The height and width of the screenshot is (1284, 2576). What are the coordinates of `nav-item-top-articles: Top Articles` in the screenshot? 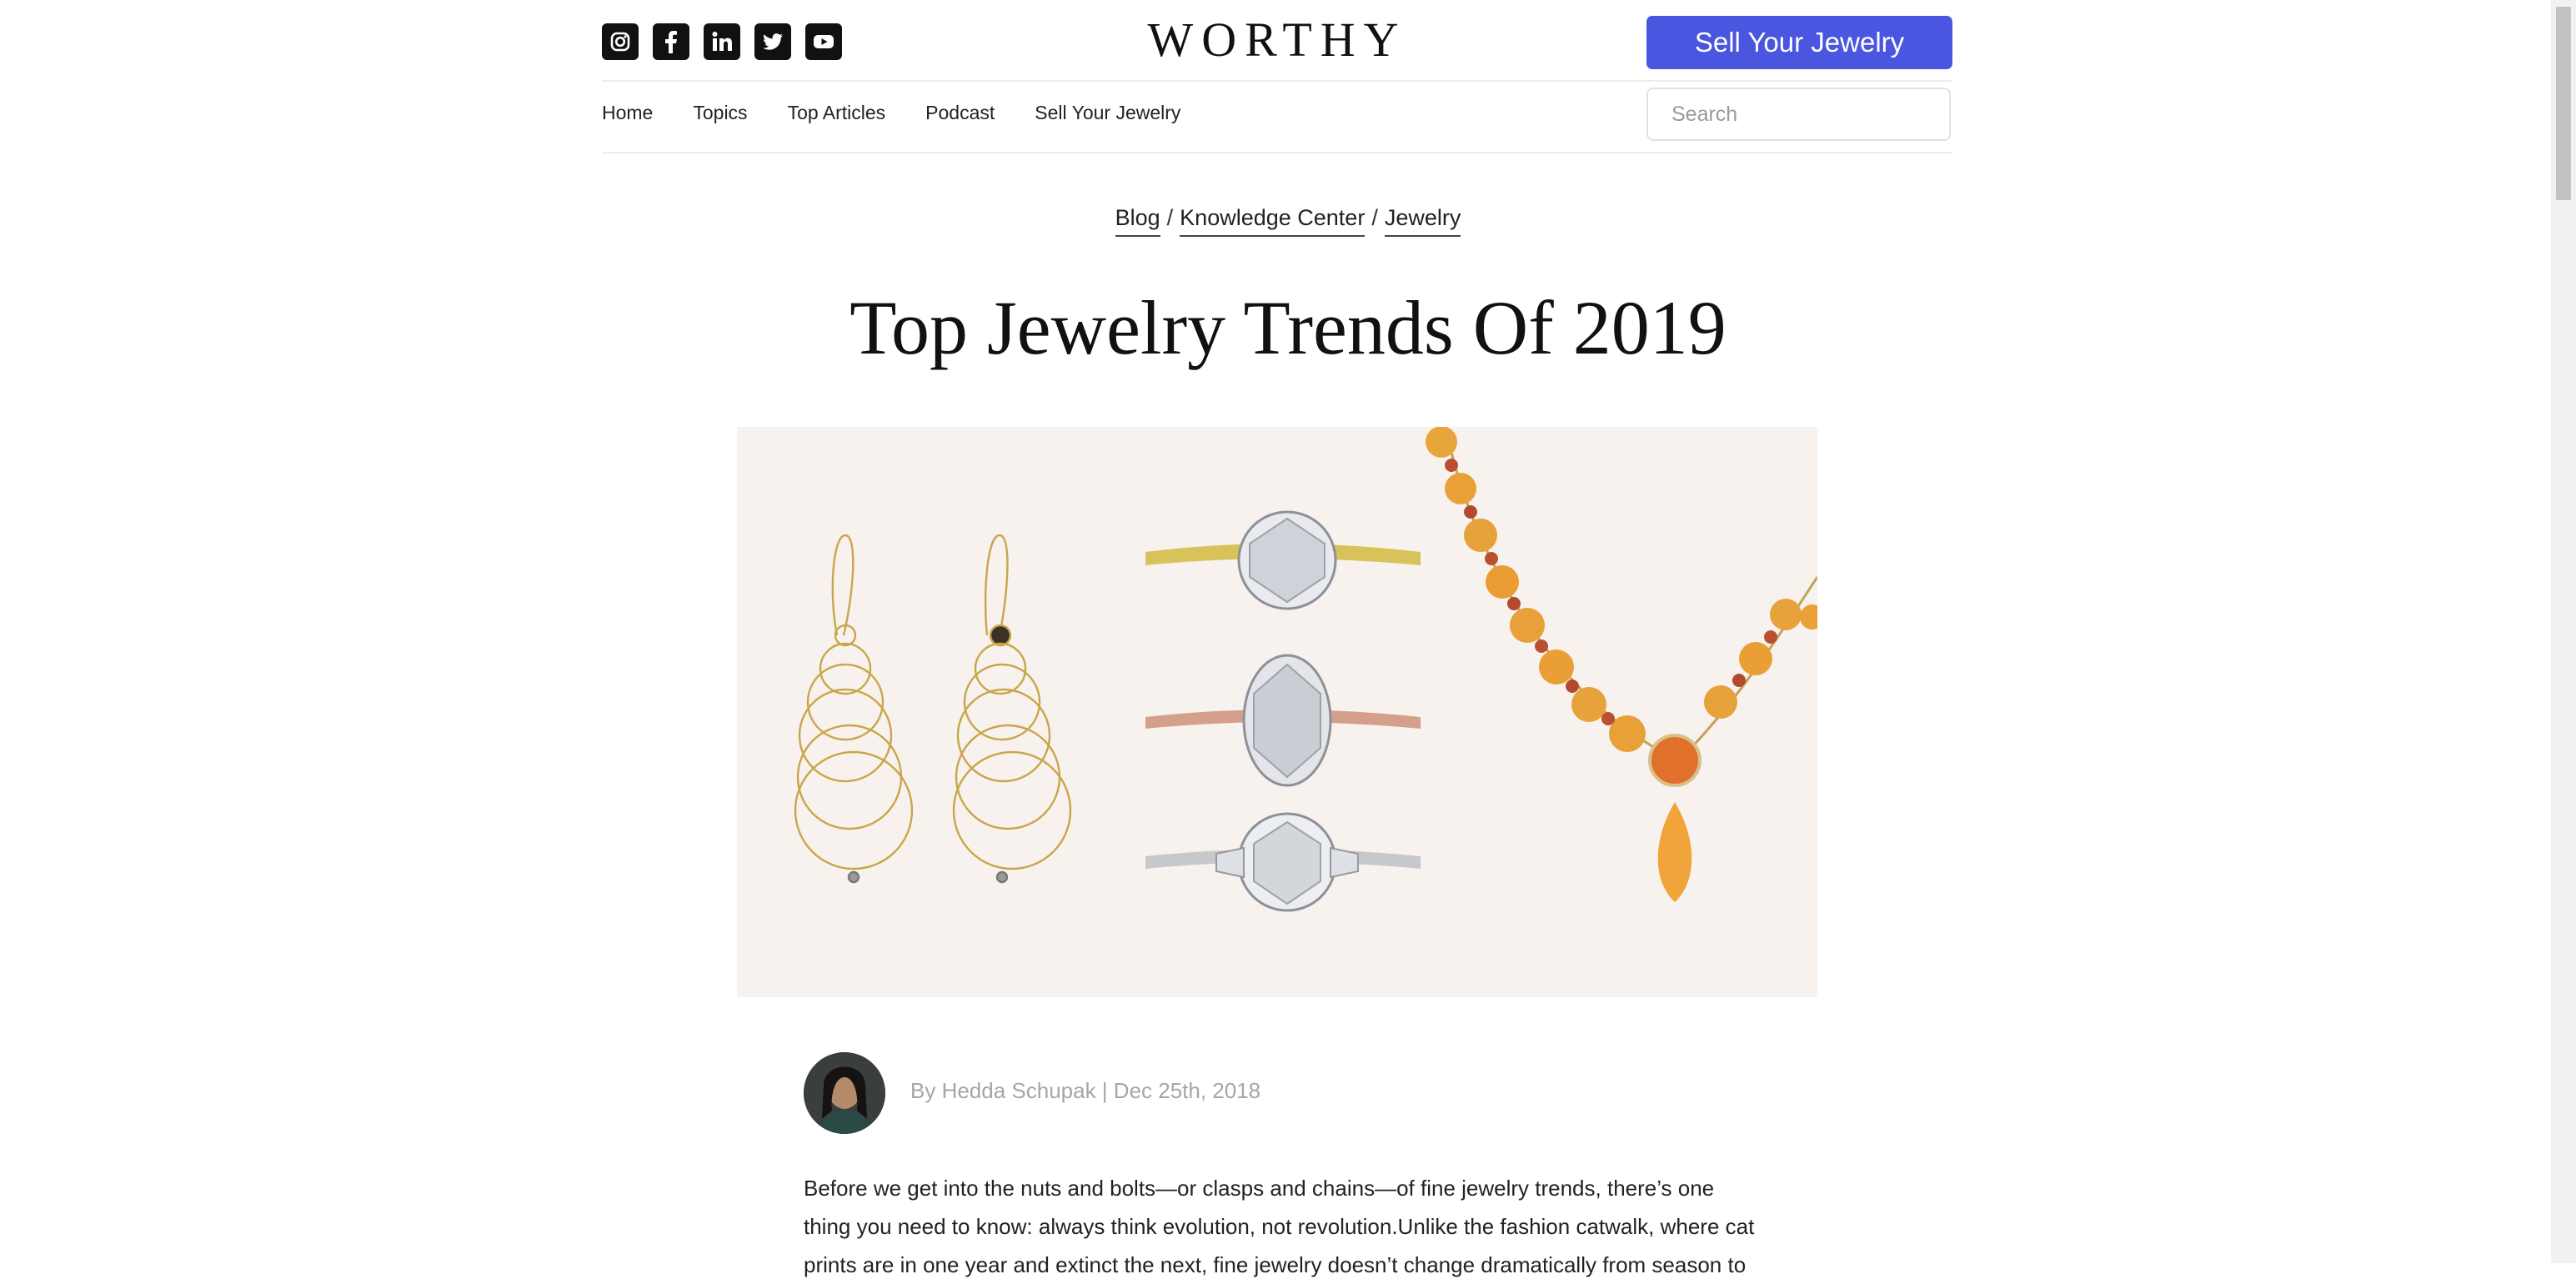 It's located at (837, 113).